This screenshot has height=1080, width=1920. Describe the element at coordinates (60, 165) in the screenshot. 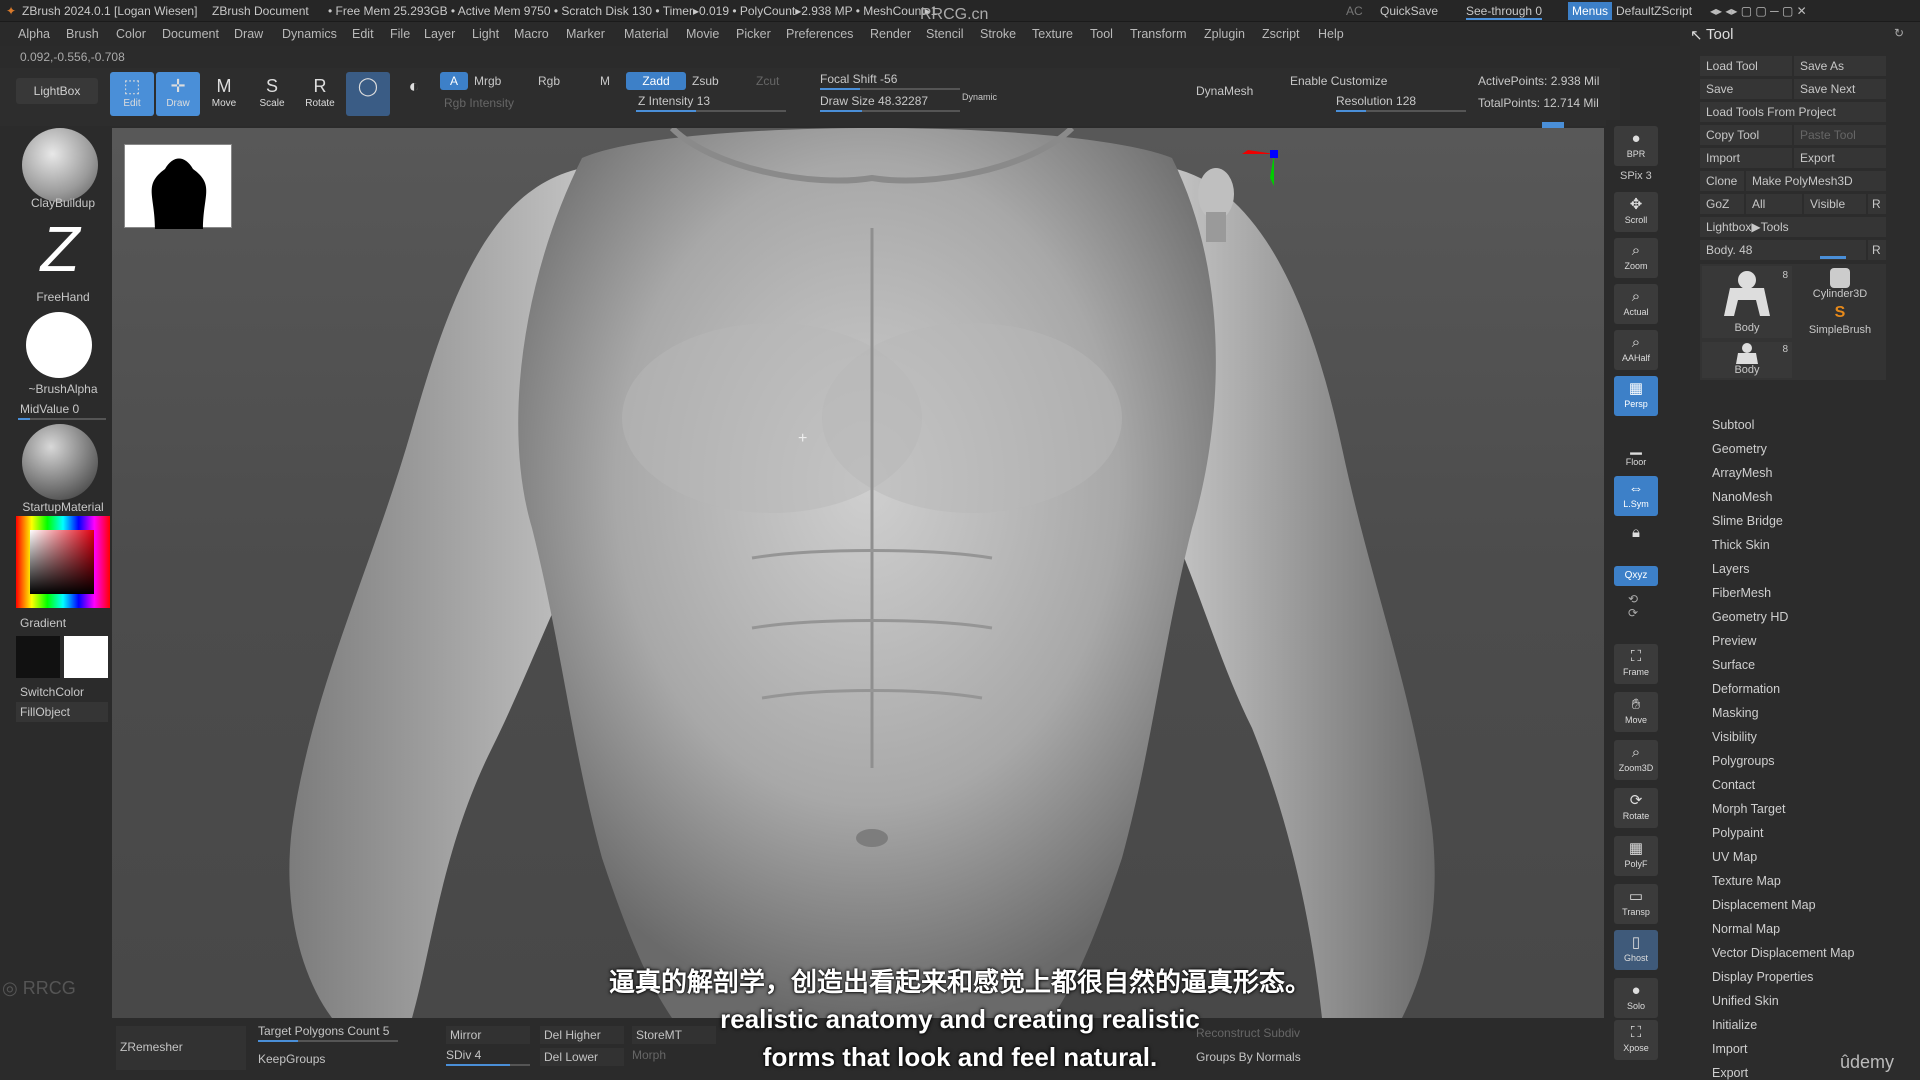

I see `clay-buildup-brush-icon` at that location.